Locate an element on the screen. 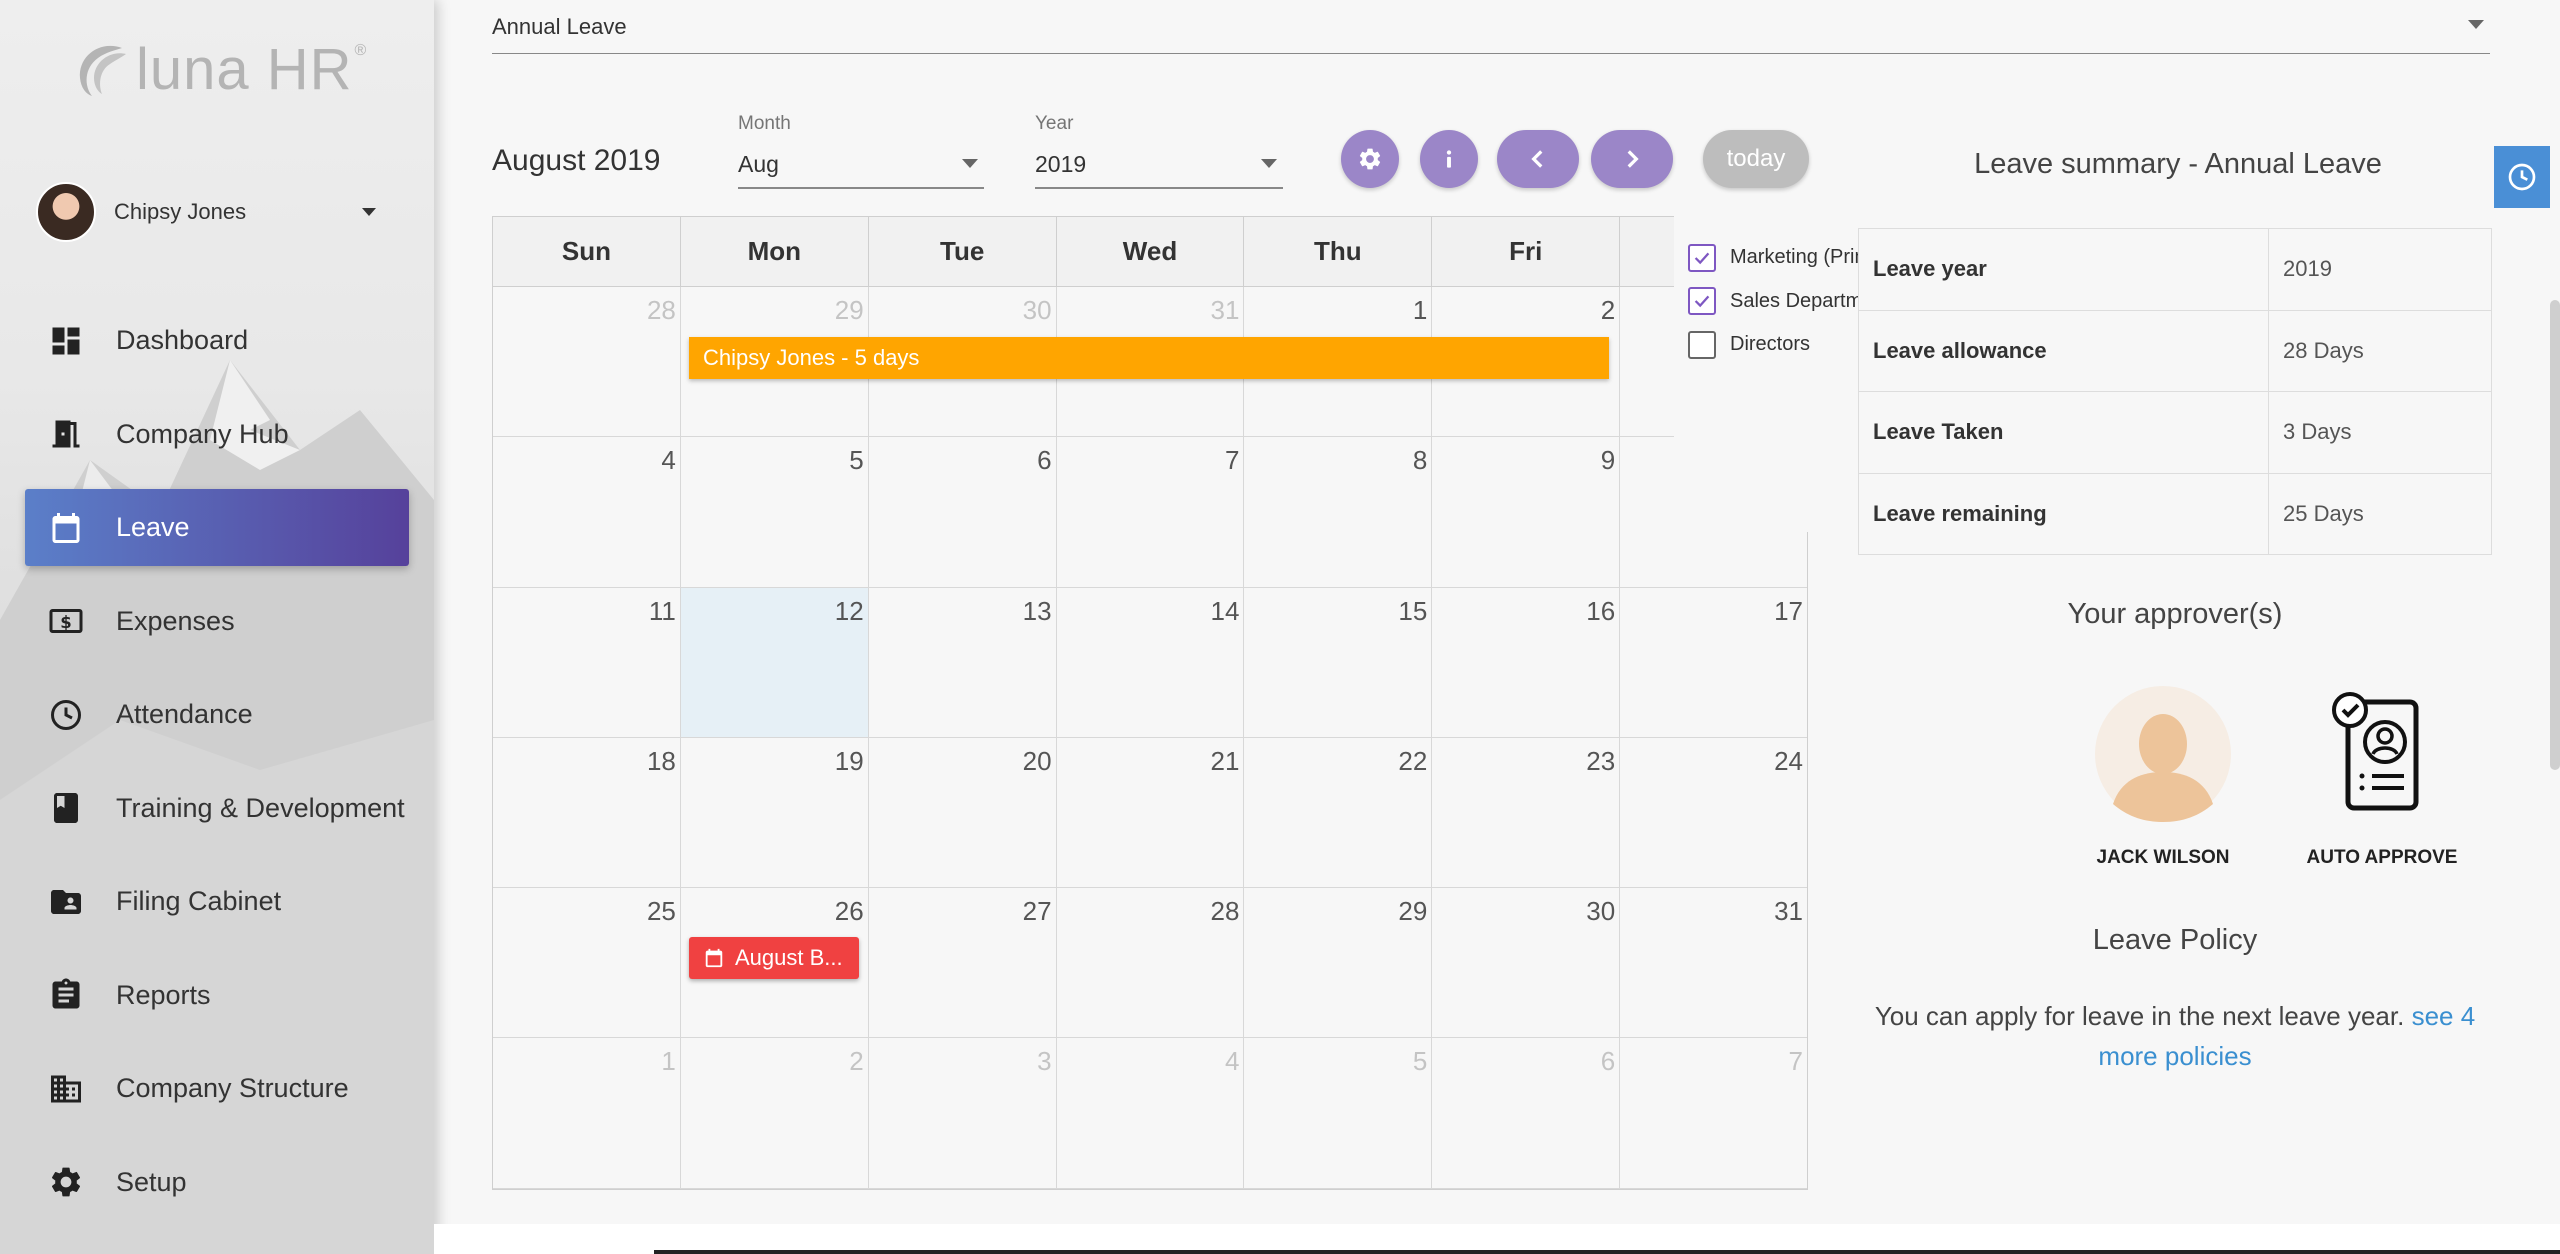  luna-hr-logo: luna HR ® is located at coordinates (218, 69).